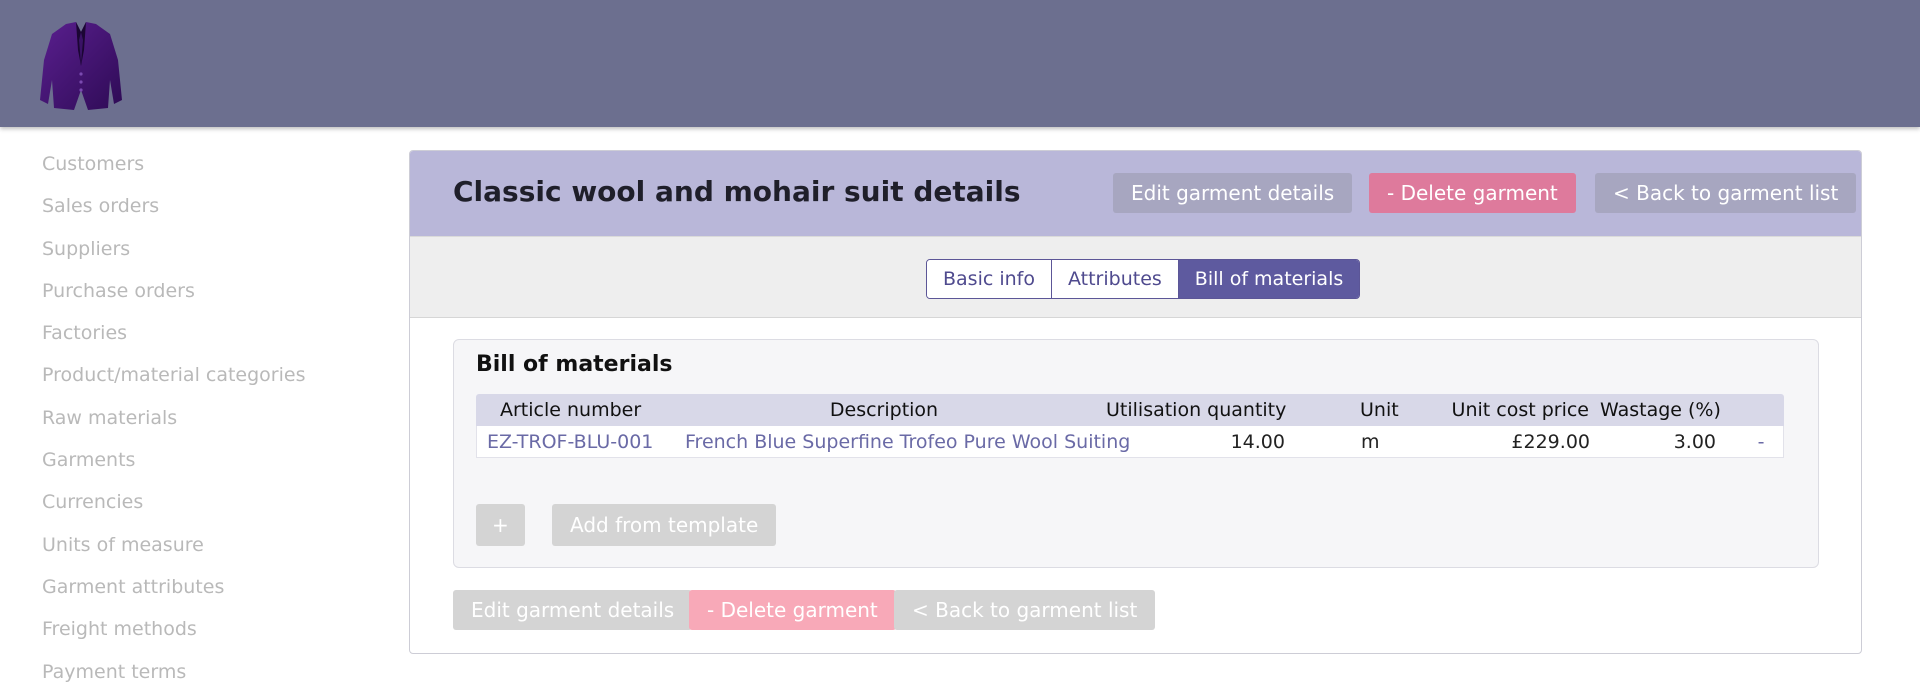  What do you see at coordinates (1115, 279) in the screenshot?
I see `tab-attributes: Attributes` at bounding box center [1115, 279].